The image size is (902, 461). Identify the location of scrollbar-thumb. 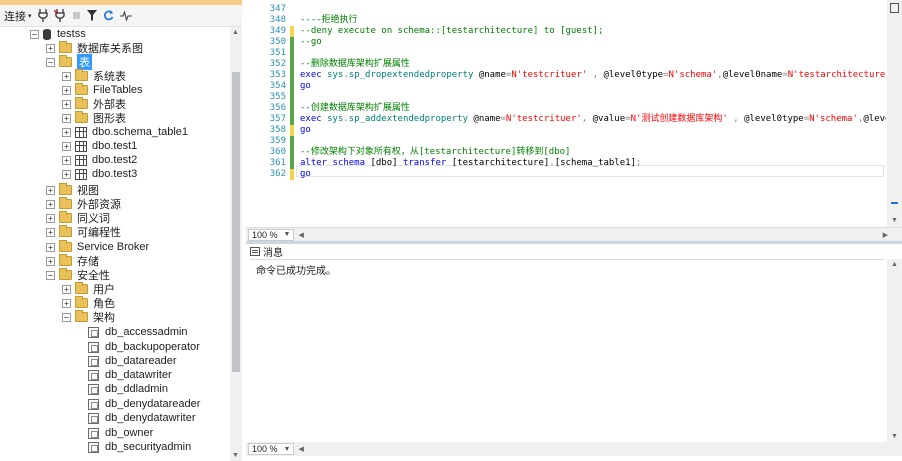
(236, 222).